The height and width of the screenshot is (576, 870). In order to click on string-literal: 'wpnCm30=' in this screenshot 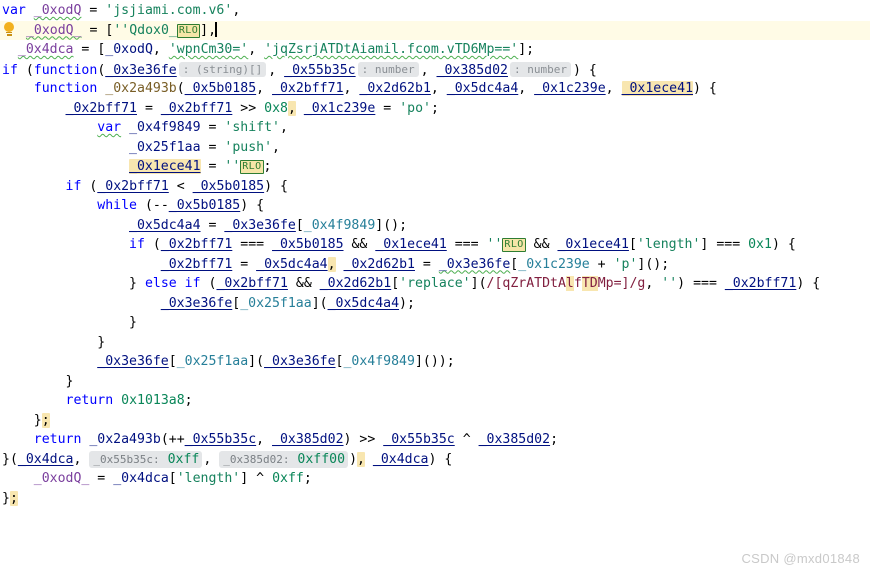, I will do `click(208, 49)`.